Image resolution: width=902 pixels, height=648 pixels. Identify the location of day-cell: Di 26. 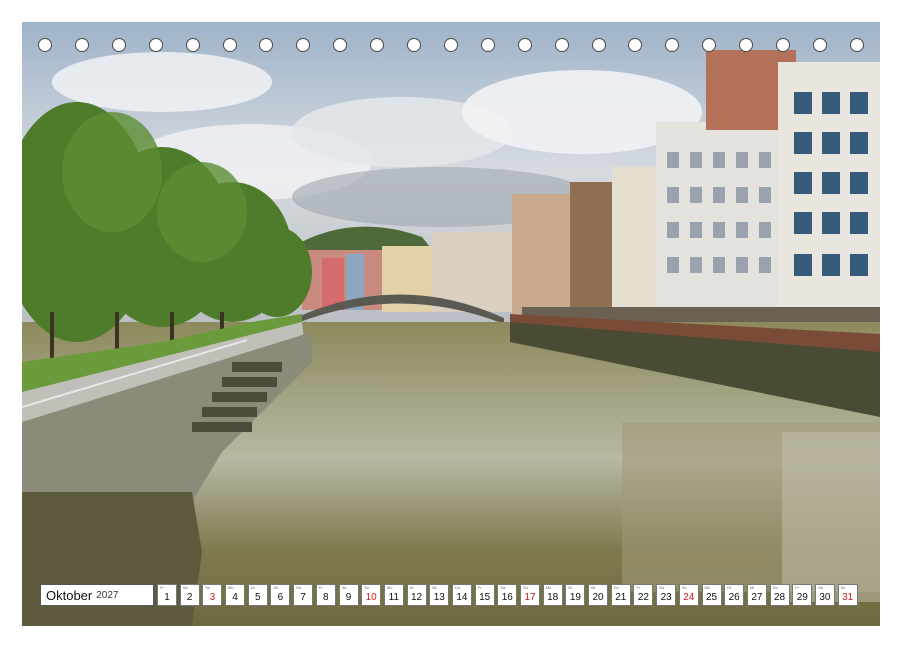
(734, 595).